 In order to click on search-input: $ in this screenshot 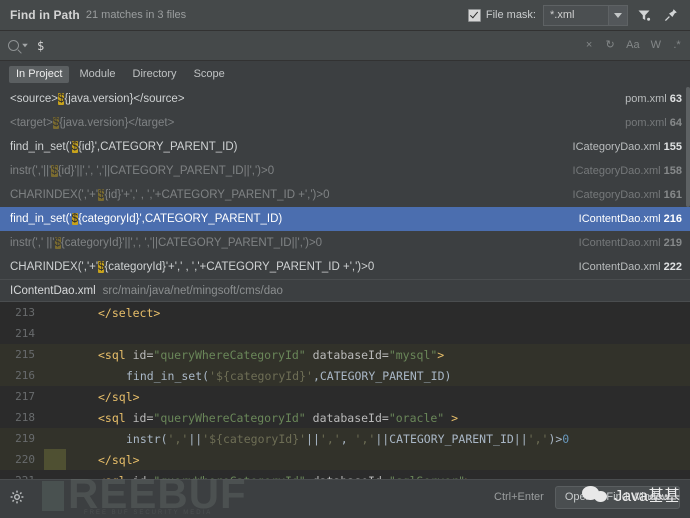, I will do `click(310, 46)`.